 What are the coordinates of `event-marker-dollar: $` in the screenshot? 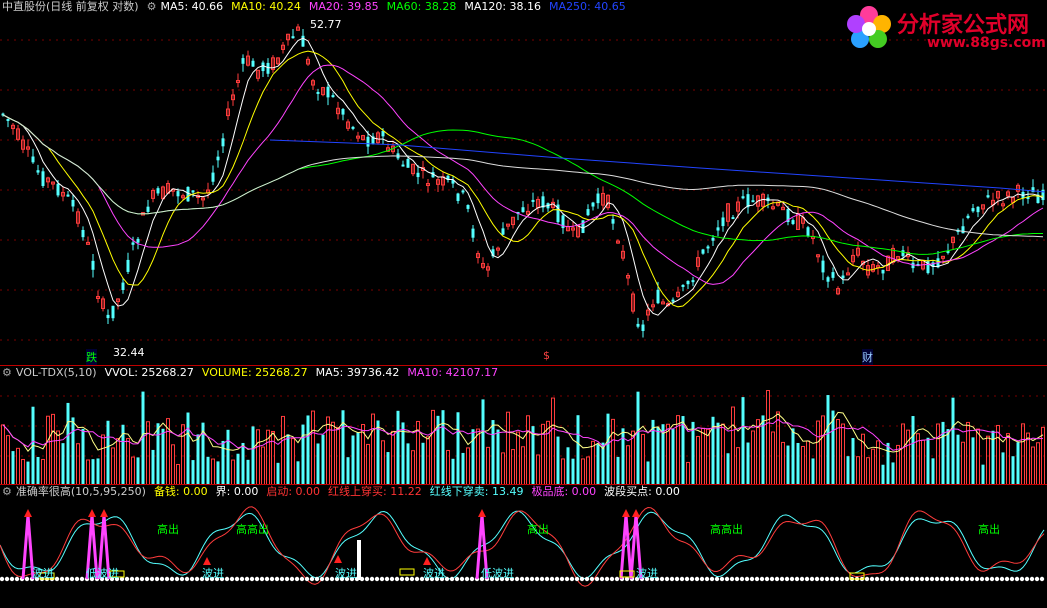 It's located at (546, 355).